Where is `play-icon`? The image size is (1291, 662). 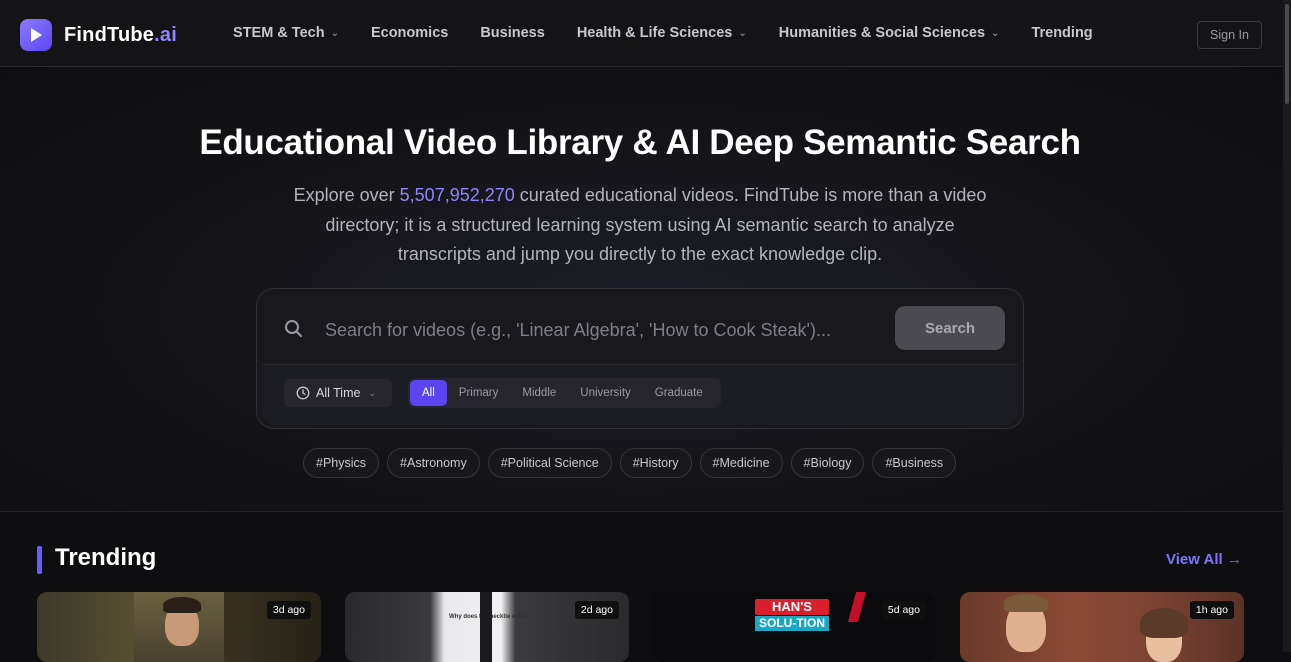 play-icon is located at coordinates (36, 35).